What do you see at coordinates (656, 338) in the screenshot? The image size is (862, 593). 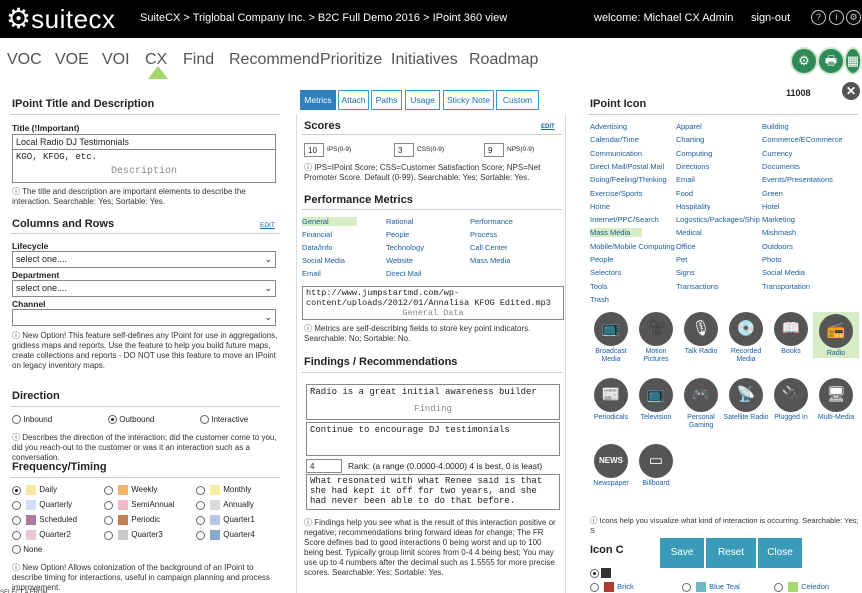 I see `icon-option: 🎥 Motion Pictures` at bounding box center [656, 338].